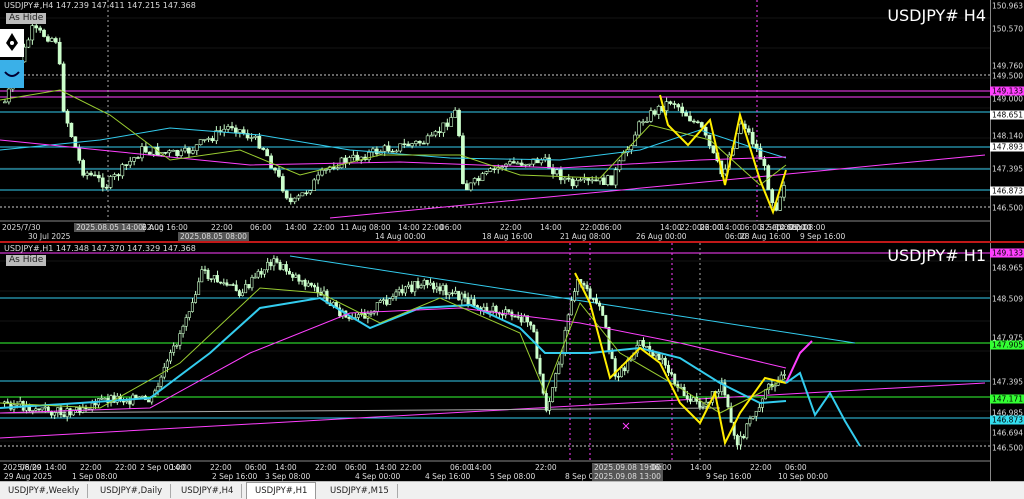 This screenshot has width=1024, height=499. Describe the element at coordinates (208, 491) in the screenshot. I see `tab-h4: USDJPY#,H4` at that location.